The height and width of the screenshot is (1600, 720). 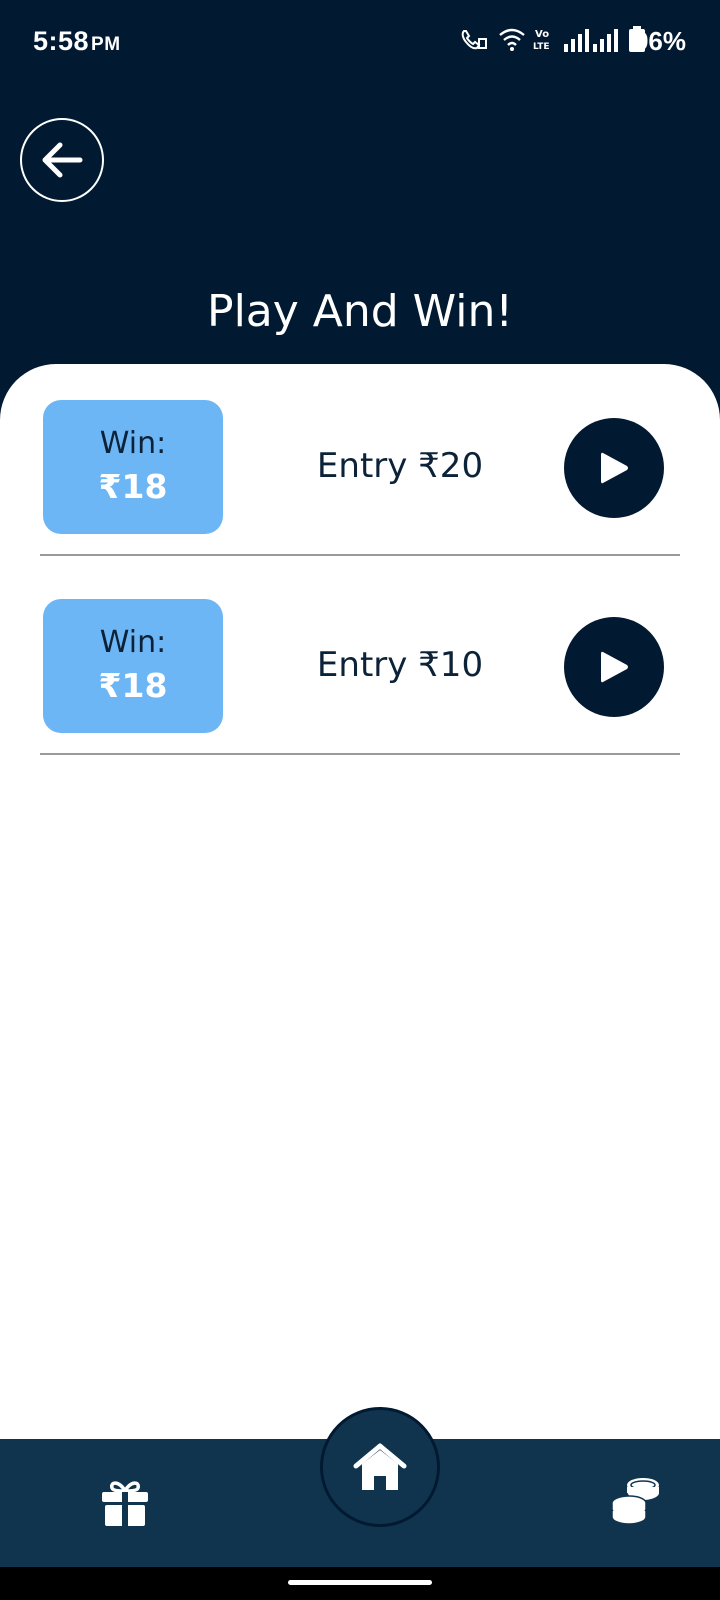 What do you see at coordinates (400, 665) in the screenshot?
I see `entry-fee: Entry ₹10` at bounding box center [400, 665].